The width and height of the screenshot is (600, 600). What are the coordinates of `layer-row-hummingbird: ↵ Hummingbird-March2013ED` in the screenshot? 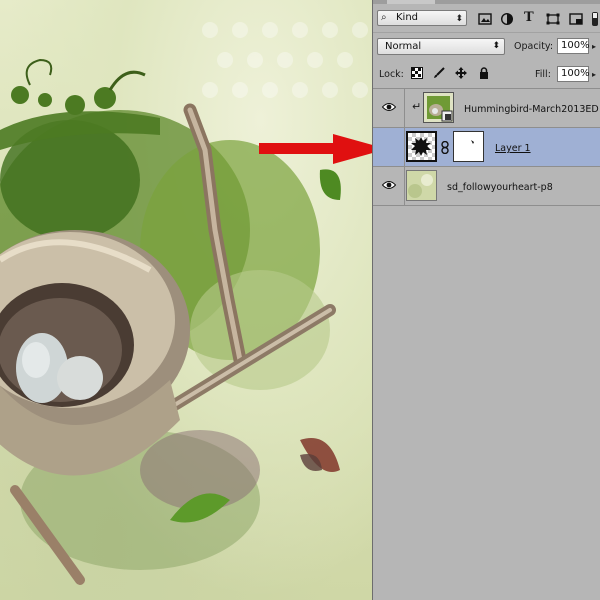 It's located at (486, 108).